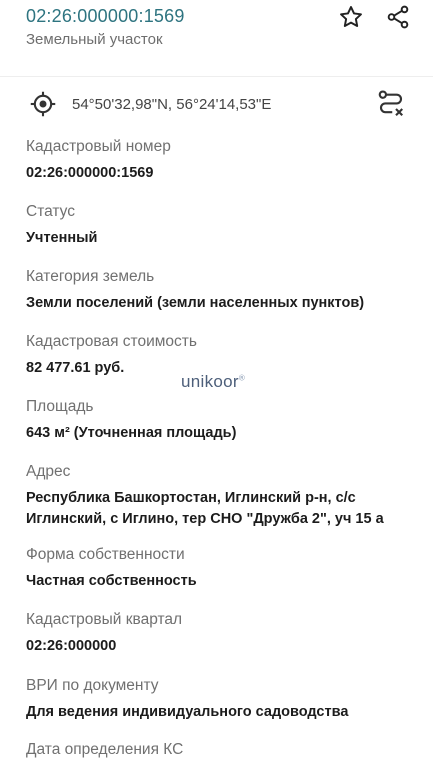 The image size is (433, 767). What do you see at coordinates (111, 581) in the screenshot?
I see `field-value: Частная собственность` at bounding box center [111, 581].